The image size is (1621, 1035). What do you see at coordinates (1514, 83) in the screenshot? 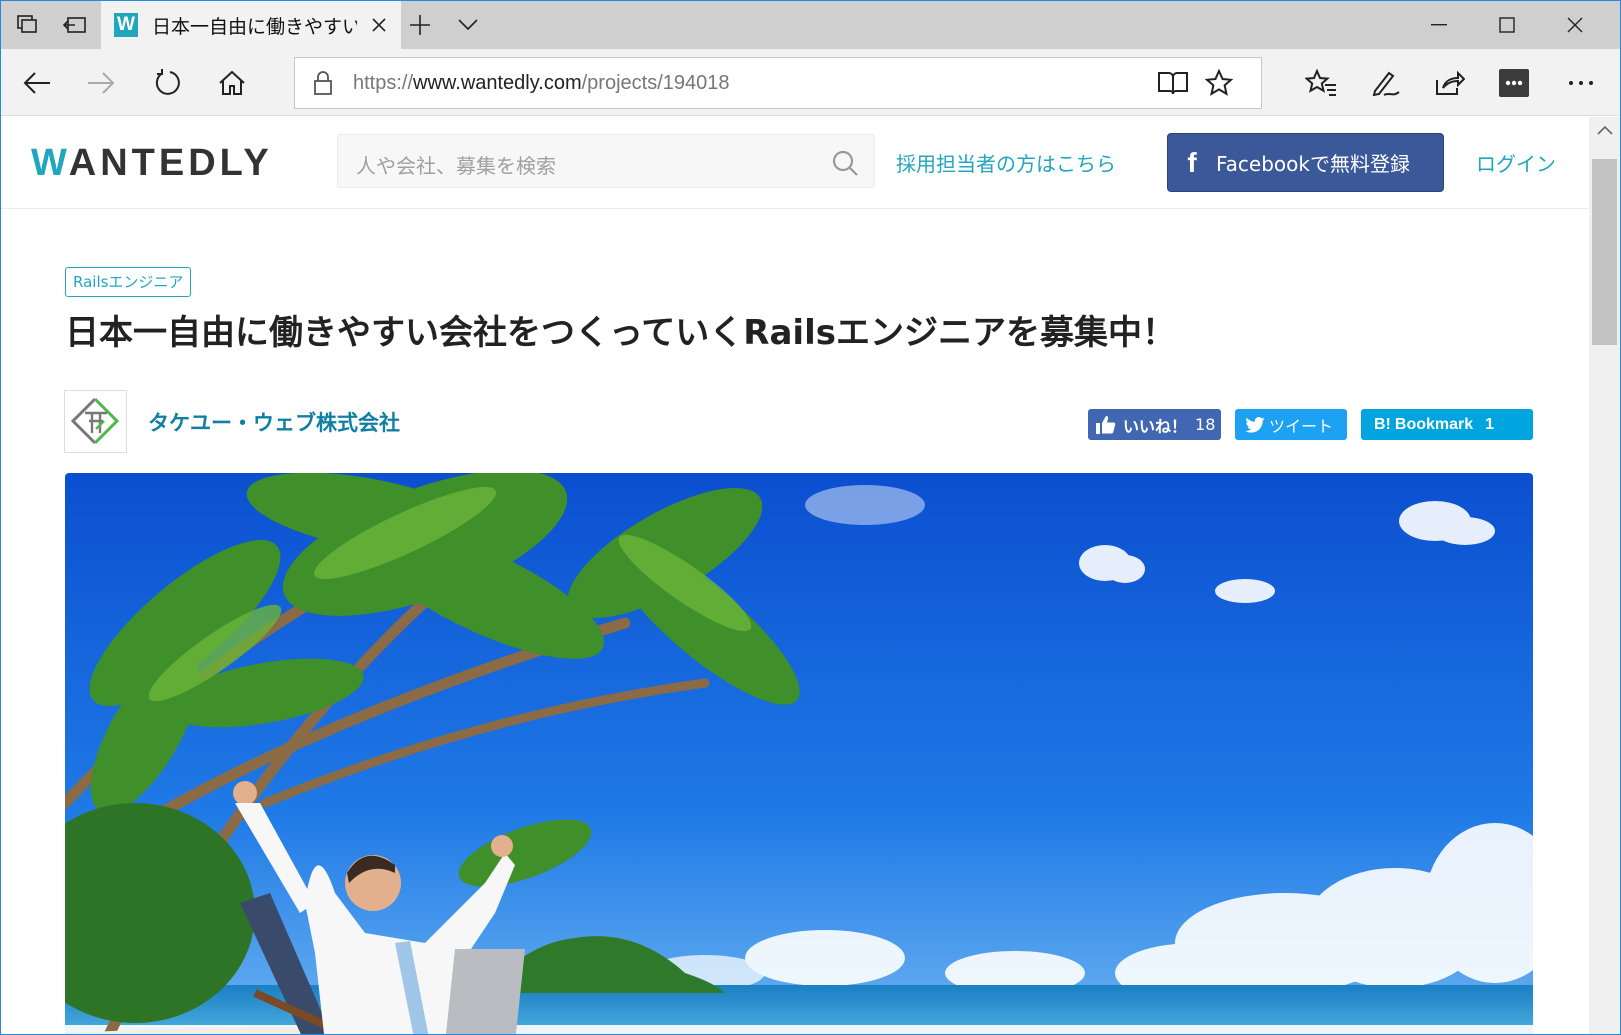
I see `extension-menu-icon` at bounding box center [1514, 83].